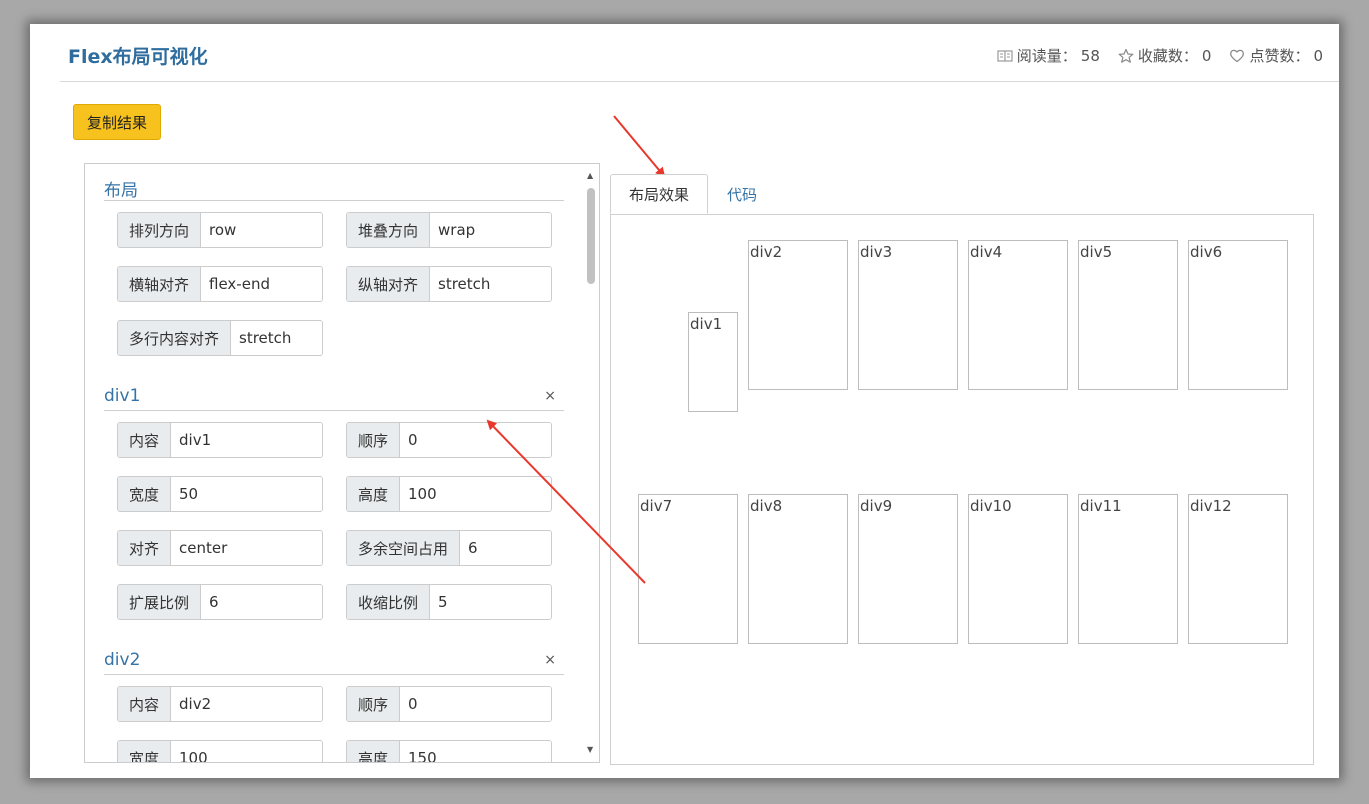 Image resolution: width=1369 pixels, height=804 pixels. What do you see at coordinates (374, 494) in the screenshot?
I see `div1-height-label: 高度` at bounding box center [374, 494].